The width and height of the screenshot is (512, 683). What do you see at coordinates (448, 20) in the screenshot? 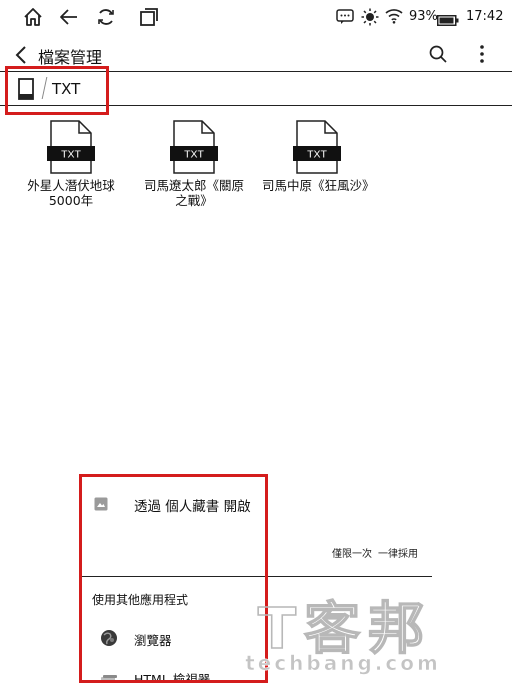
I see `battery-icon` at bounding box center [448, 20].